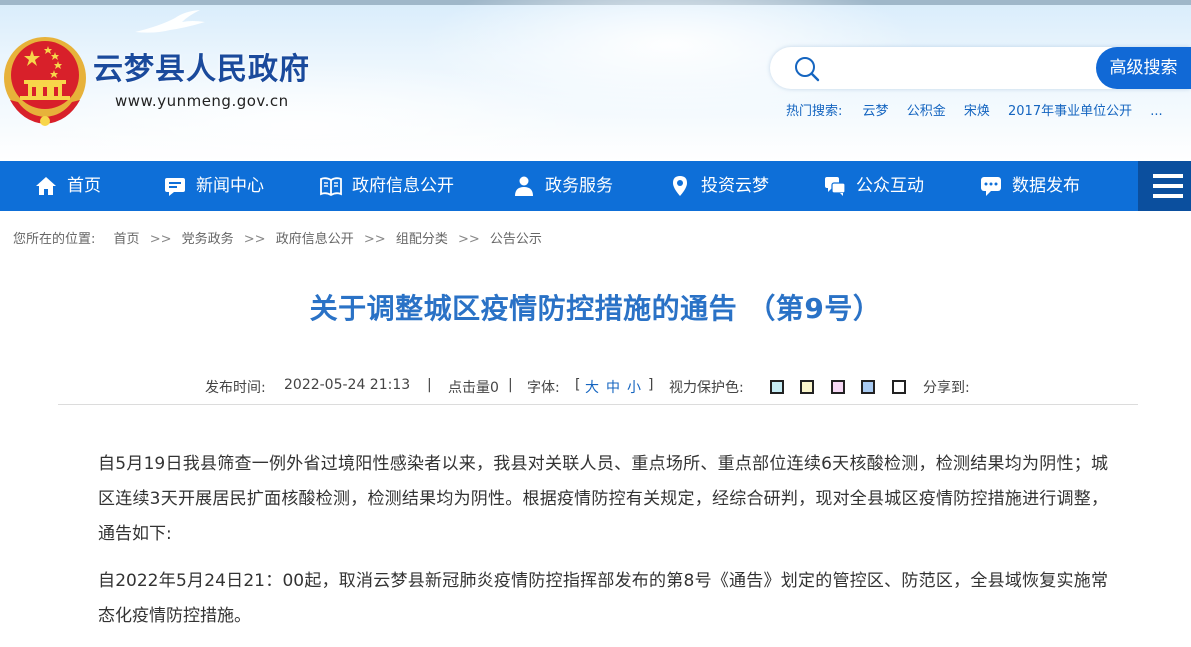 The height and width of the screenshot is (647, 1191). Describe the element at coordinates (807, 69) in the screenshot. I see `search-icon` at that location.